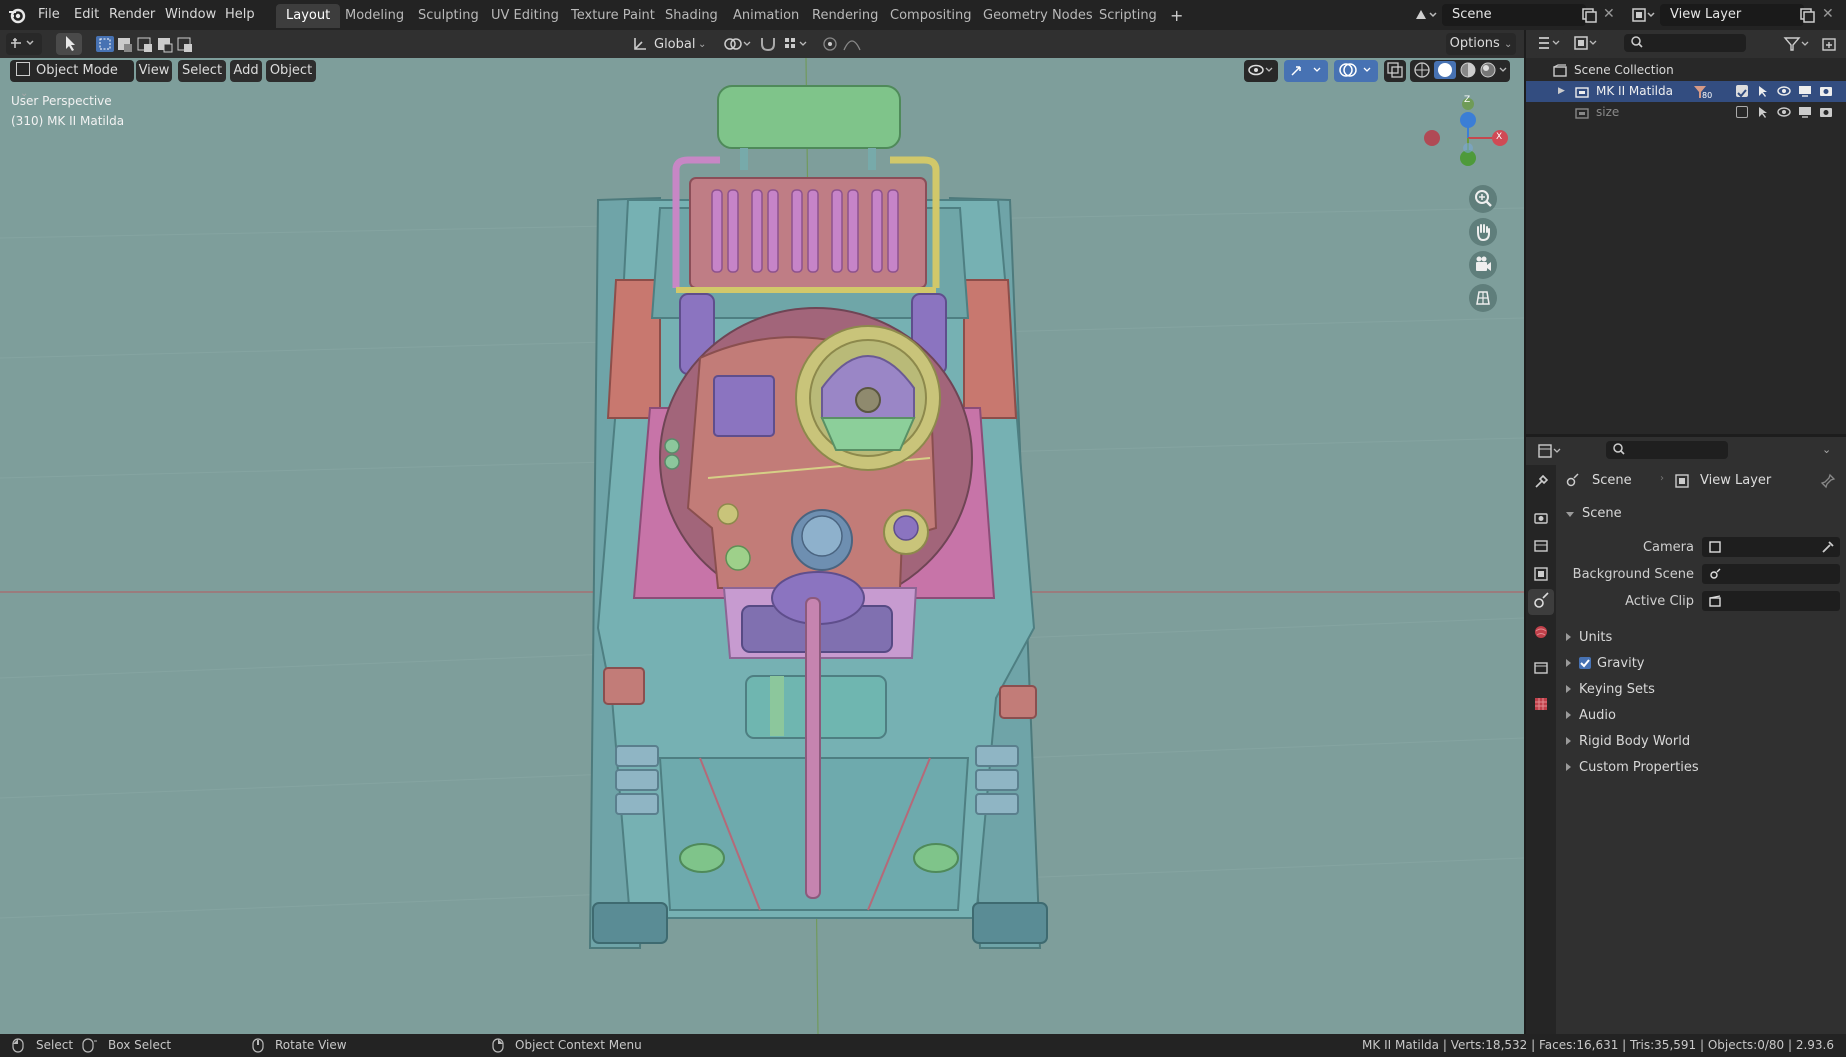  Describe the element at coordinates (1395, 71) in the screenshot. I see `xray-toggle-icon` at that location.